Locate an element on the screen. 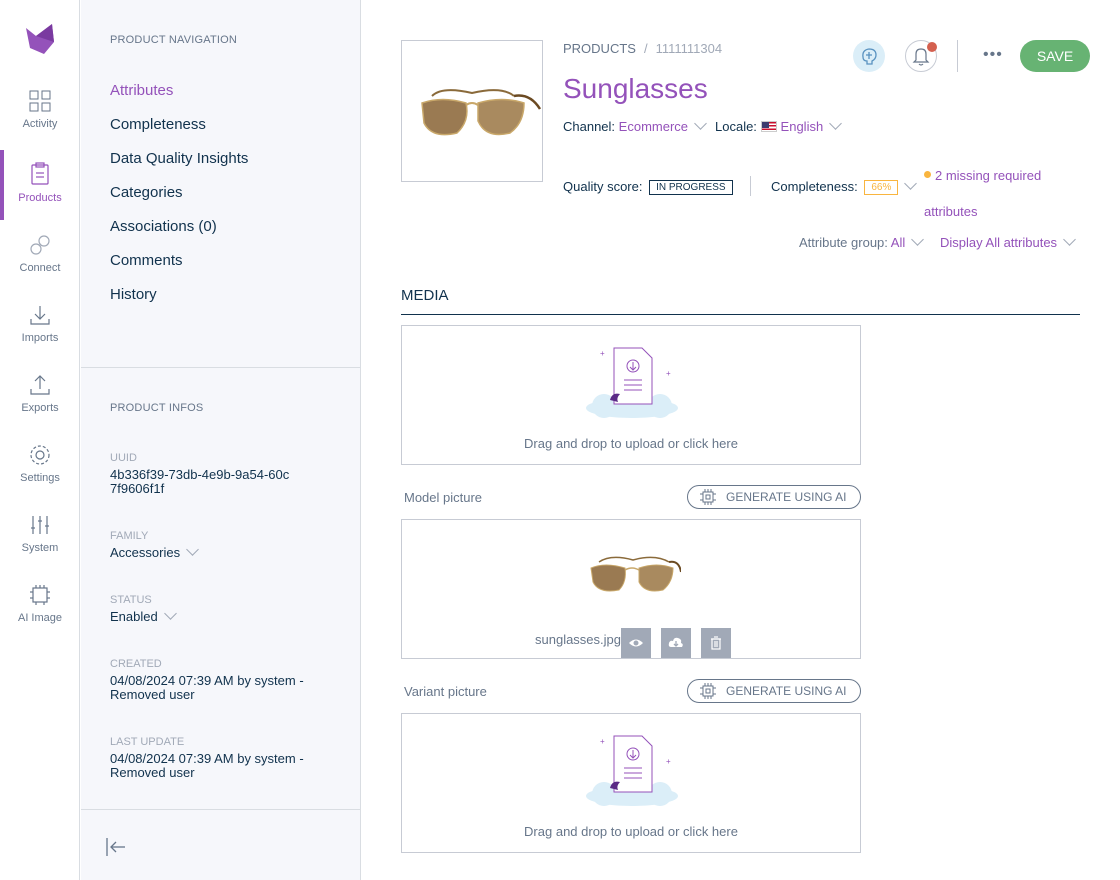  attribute-group-filter: Attribute group: All is located at coordinates (862, 241).